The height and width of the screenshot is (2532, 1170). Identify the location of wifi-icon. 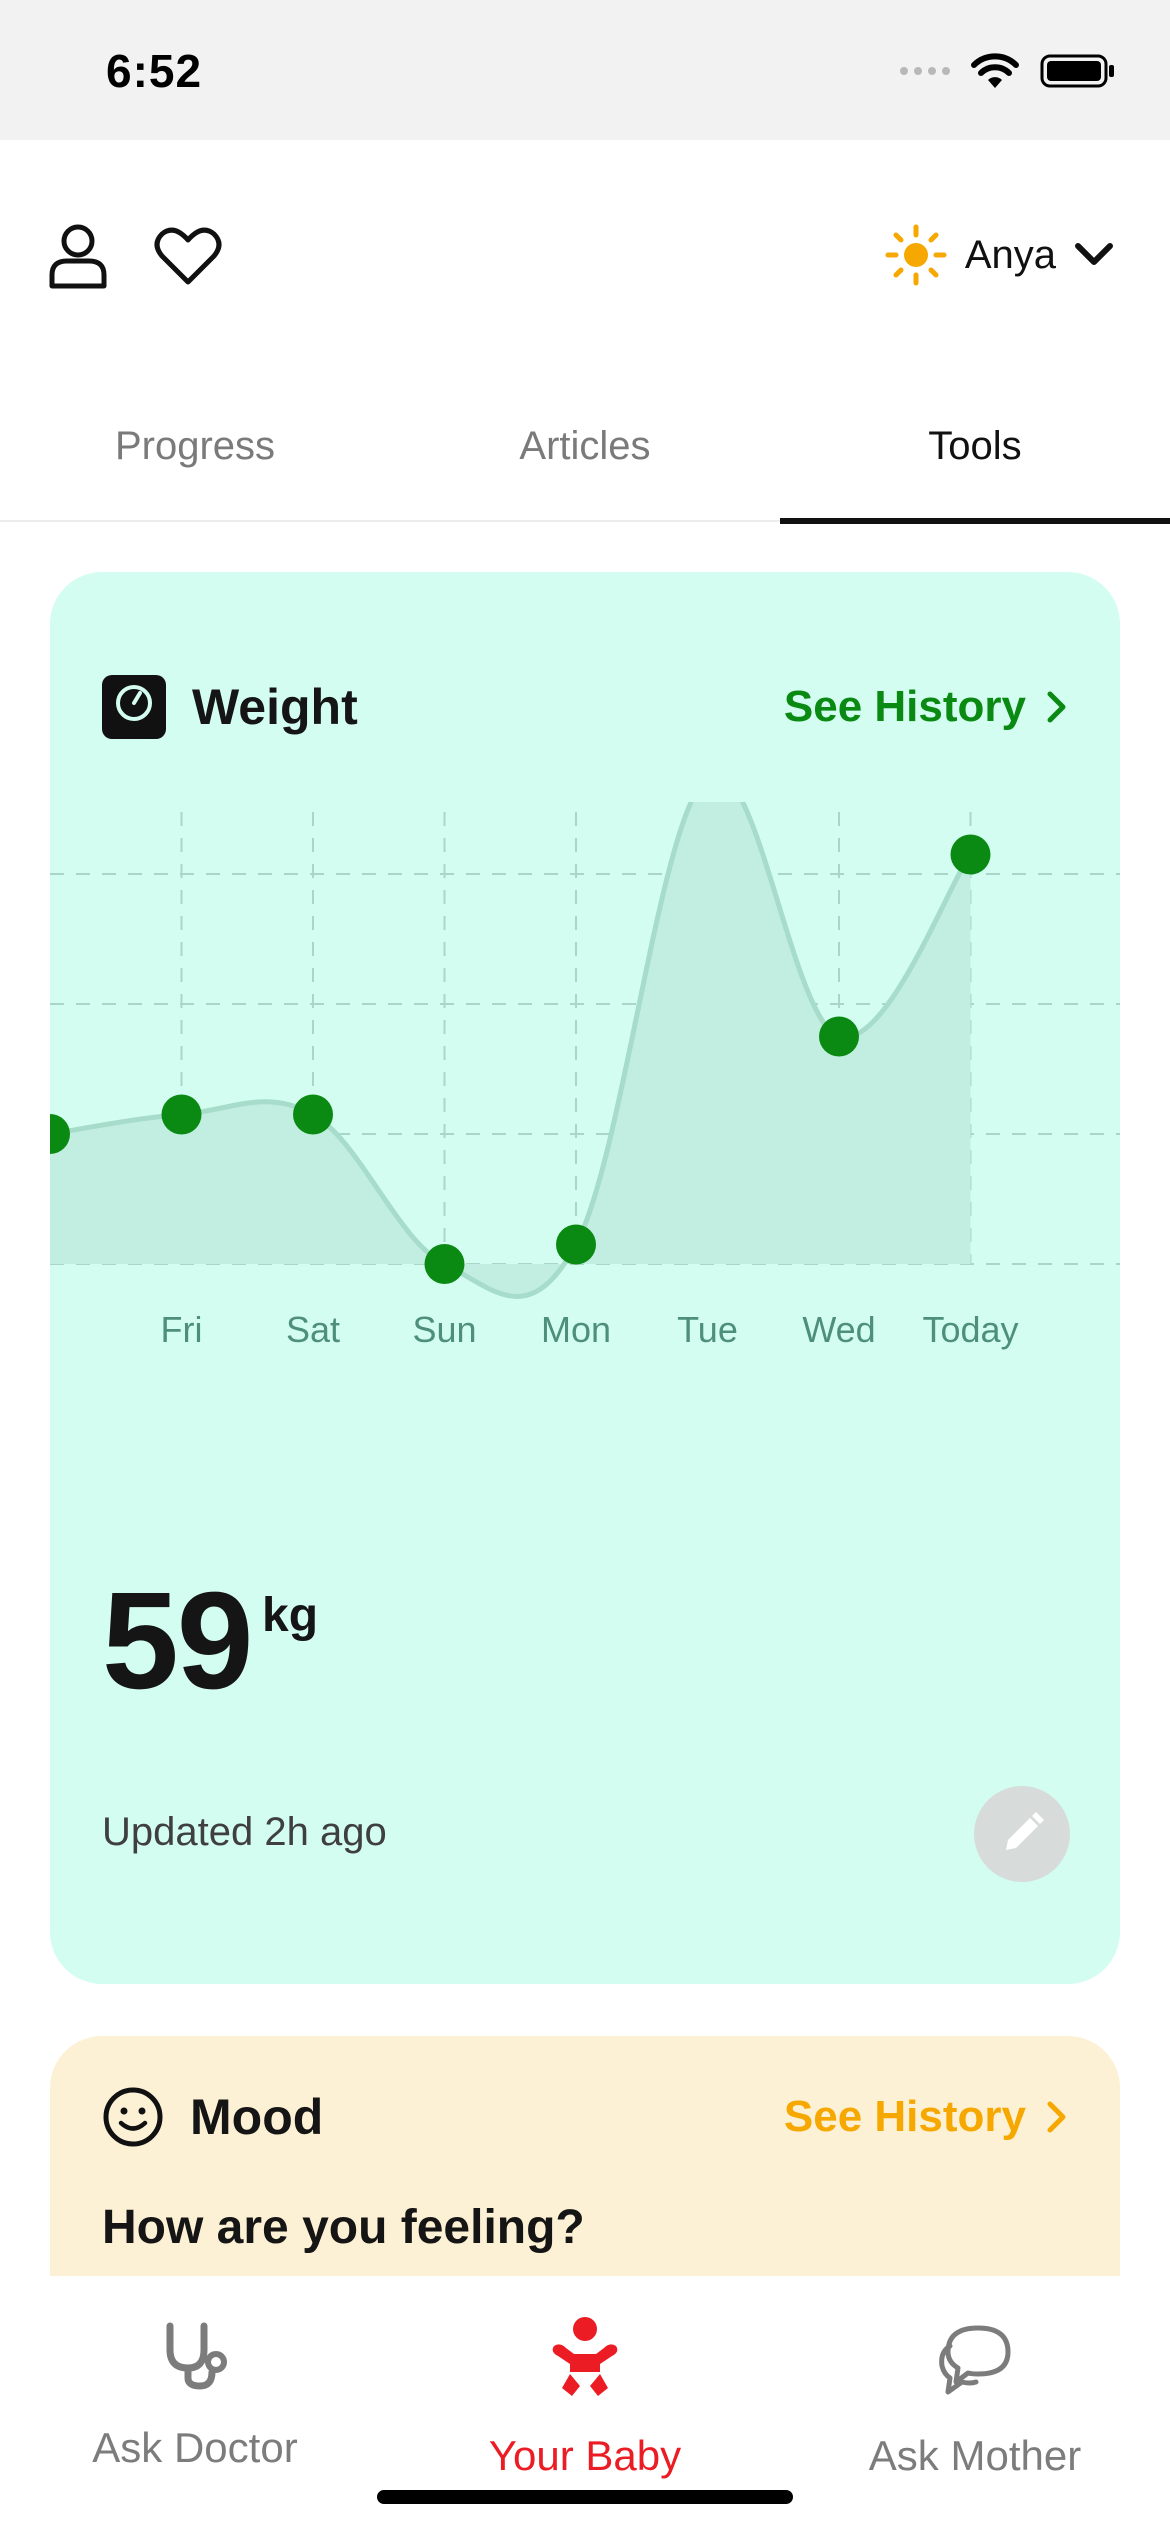
(995, 70).